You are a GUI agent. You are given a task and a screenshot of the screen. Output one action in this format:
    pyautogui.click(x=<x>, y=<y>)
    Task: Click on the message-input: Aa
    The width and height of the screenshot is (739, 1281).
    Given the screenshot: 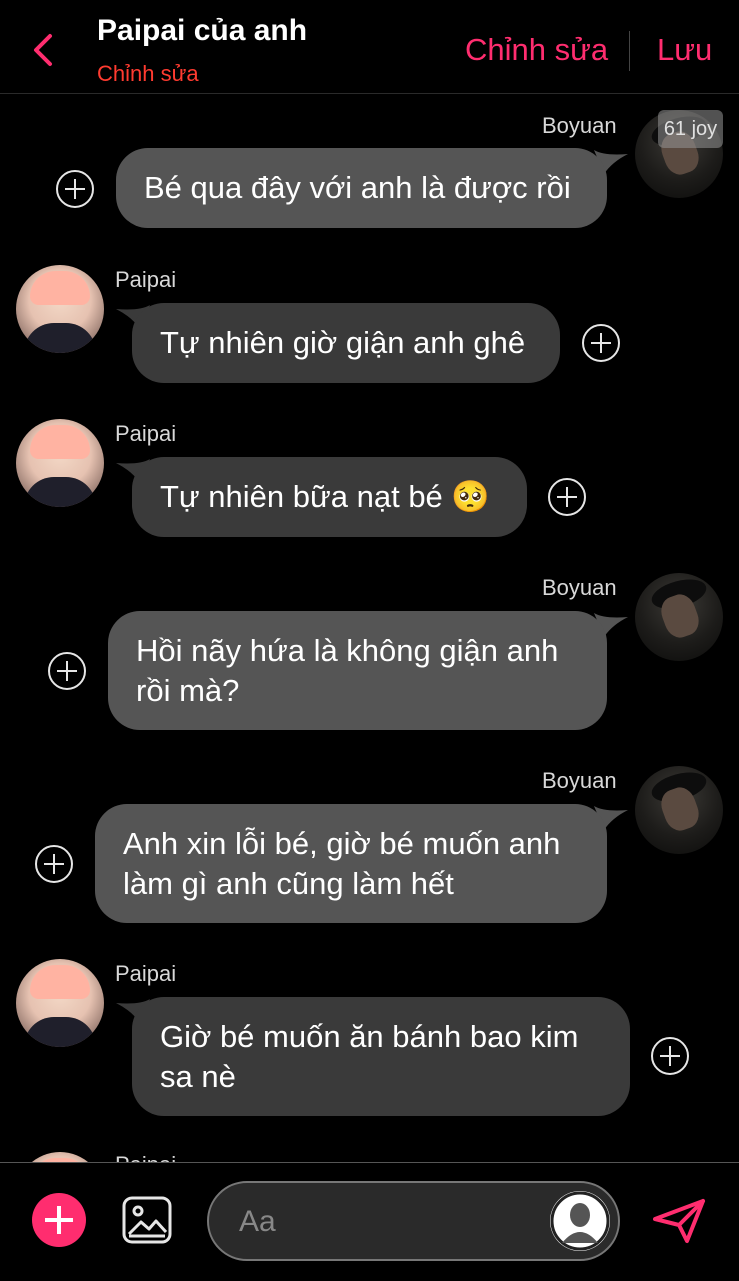 What is the action you would take?
    pyautogui.click(x=413, y=1221)
    